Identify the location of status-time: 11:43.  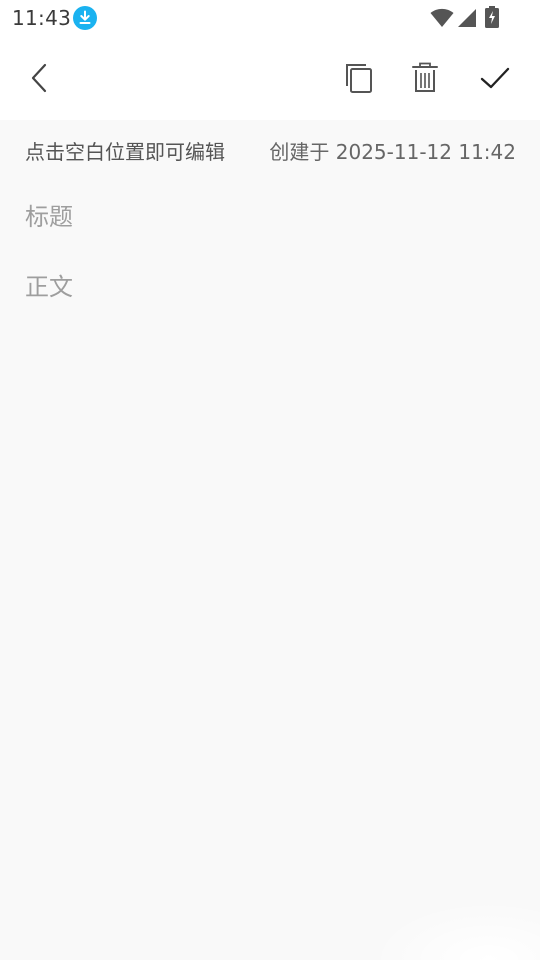
(42, 18).